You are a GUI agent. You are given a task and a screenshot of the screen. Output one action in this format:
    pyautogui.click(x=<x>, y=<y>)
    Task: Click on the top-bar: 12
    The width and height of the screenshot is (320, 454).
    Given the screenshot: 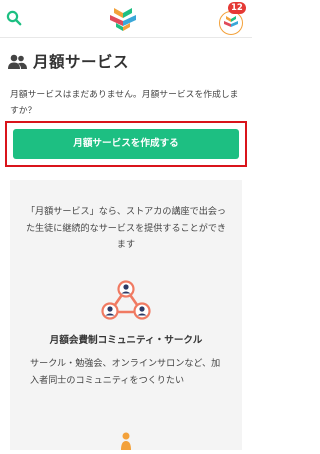 What is the action you would take?
    pyautogui.click(x=126, y=19)
    